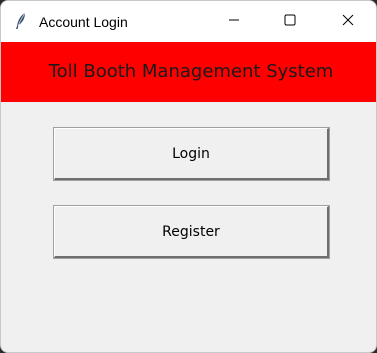 Image resolution: width=377 pixels, height=353 pixels. What do you see at coordinates (191, 154) in the screenshot?
I see `login-button: Login` at bounding box center [191, 154].